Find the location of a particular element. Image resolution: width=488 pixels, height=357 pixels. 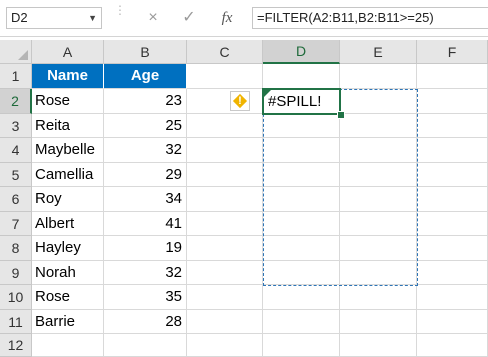

column-header-f: F is located at coordinates (452, 52).